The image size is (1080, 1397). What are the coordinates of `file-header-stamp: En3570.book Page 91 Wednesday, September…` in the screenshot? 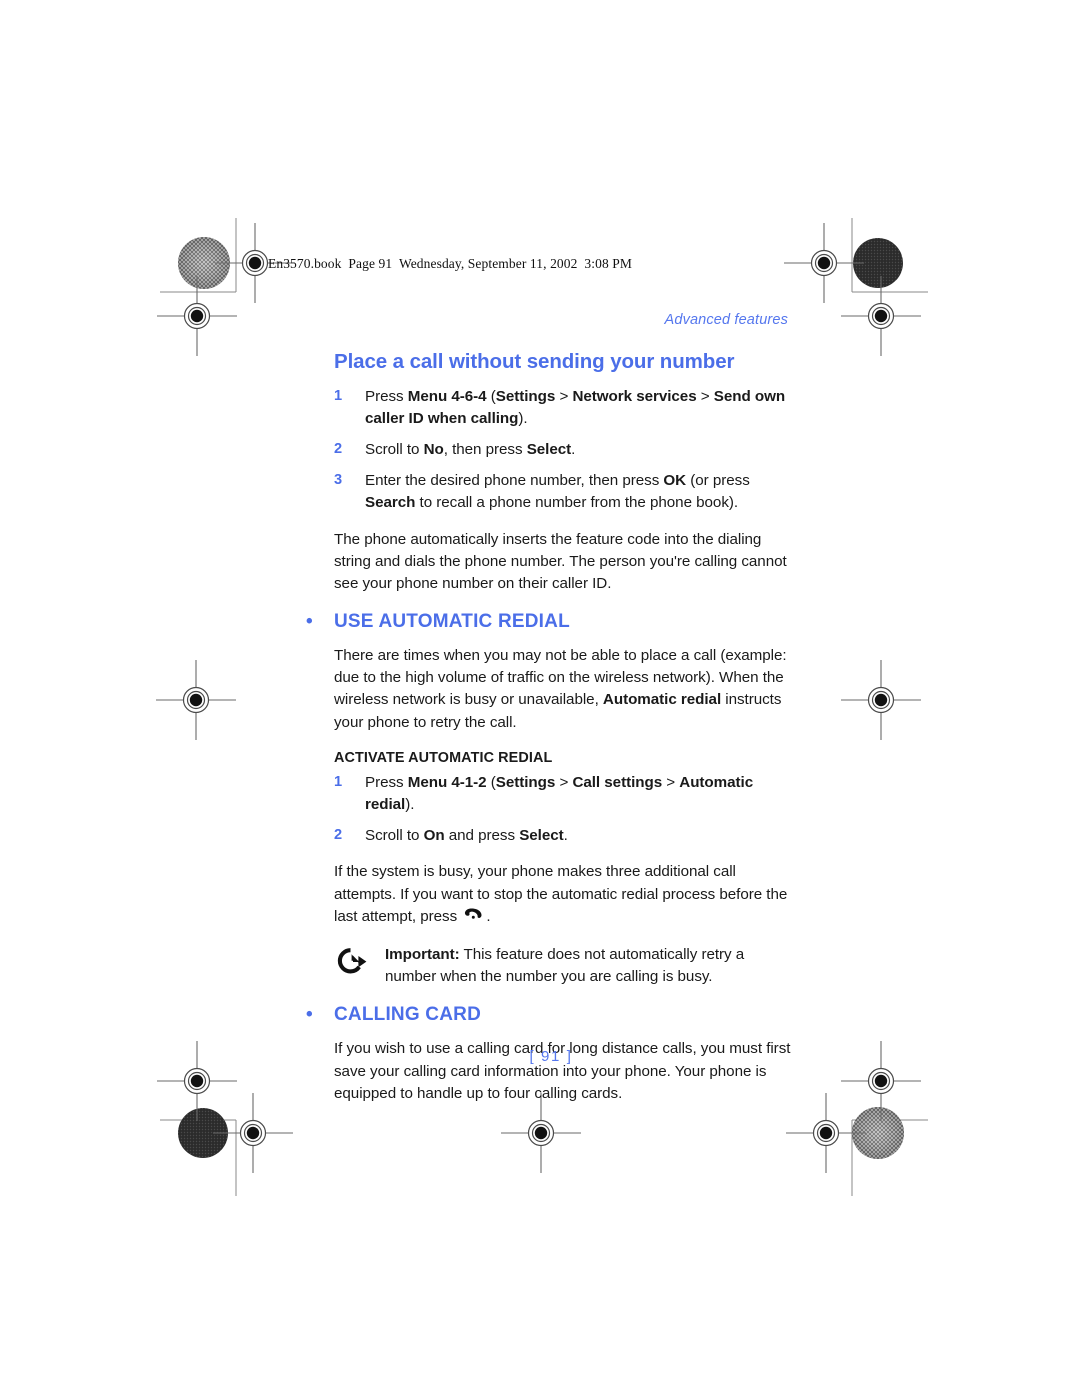 It's located at (450, 263).